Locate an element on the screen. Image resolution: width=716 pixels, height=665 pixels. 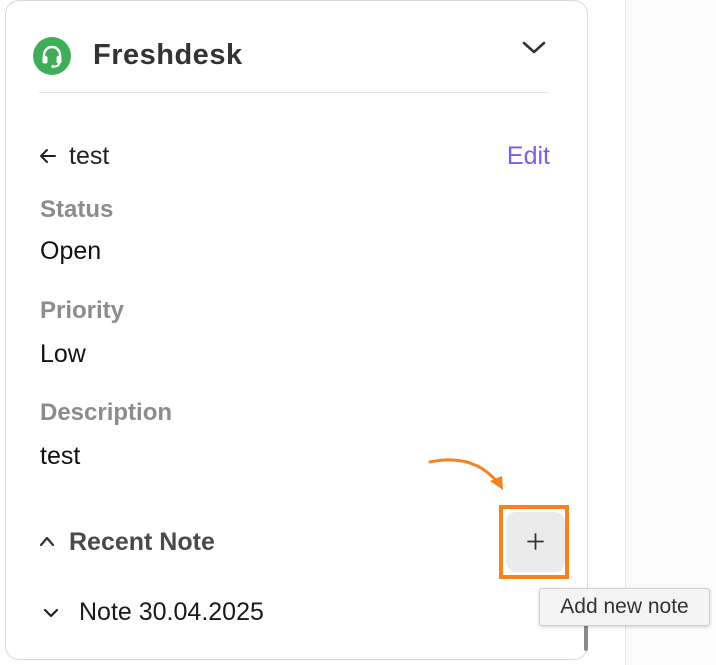
description-label: Description is located at coordinates (106, 412).